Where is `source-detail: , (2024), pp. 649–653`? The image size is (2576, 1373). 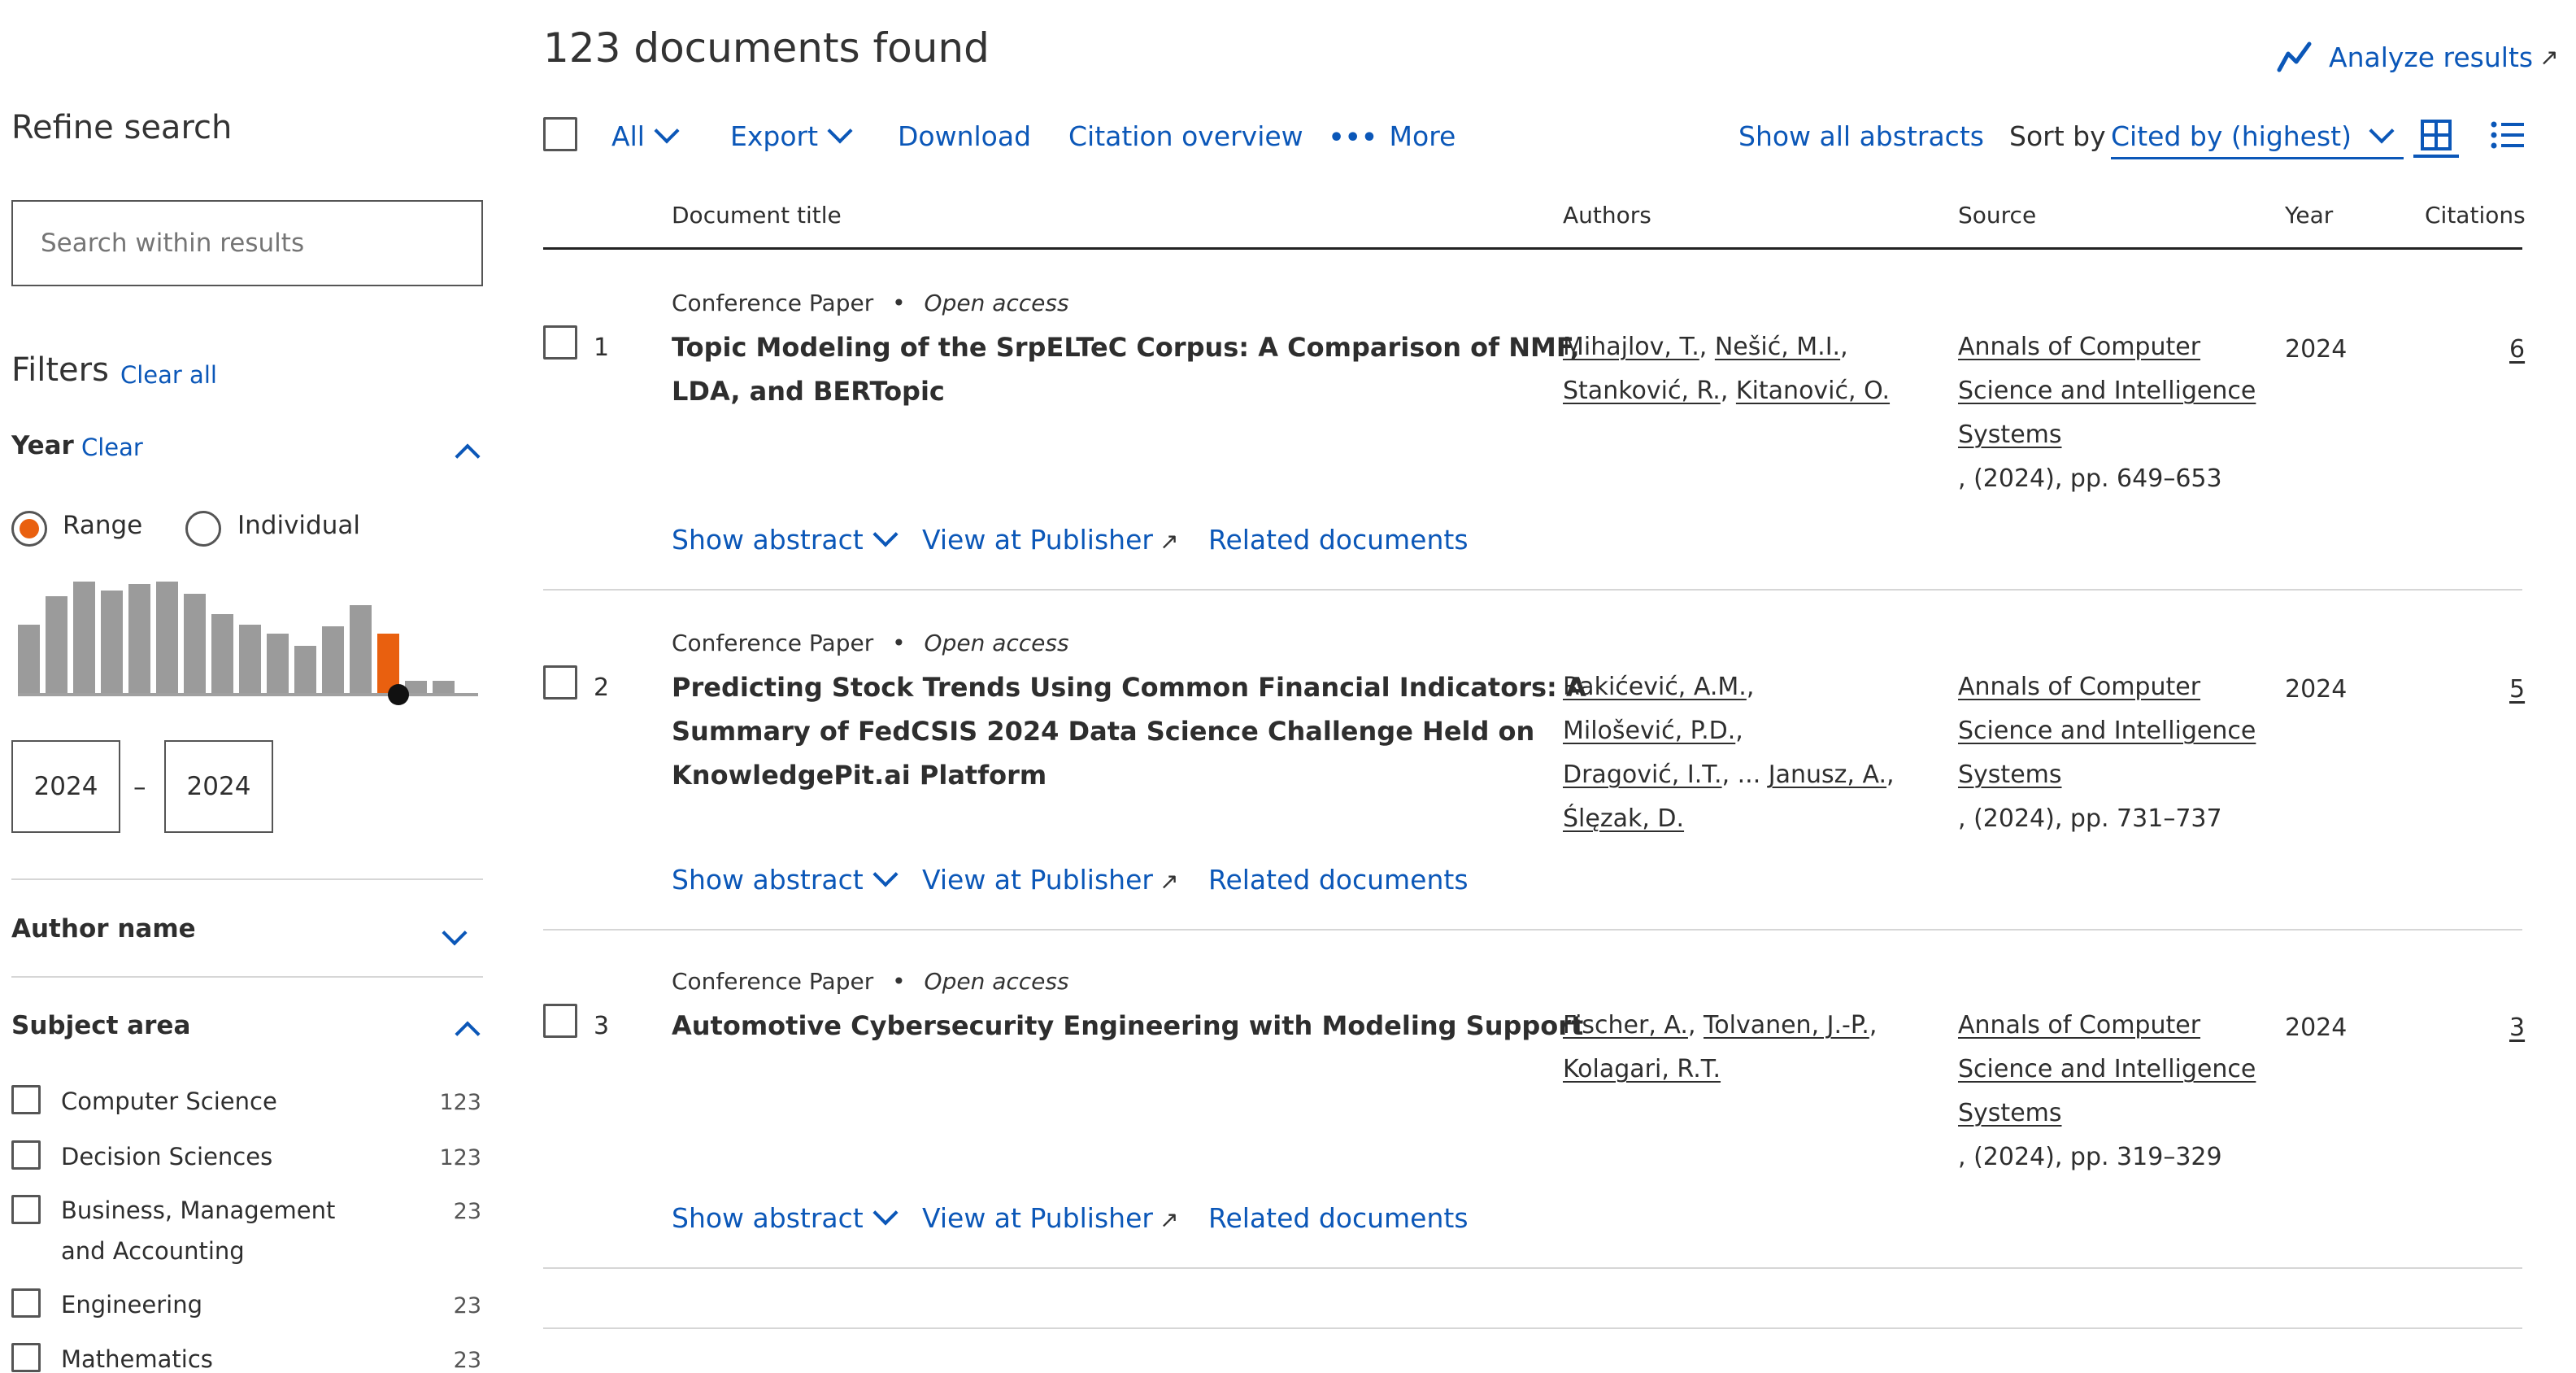
source-detail: , (2024), pp. 649–653 is located at coordinates (2090, 479).